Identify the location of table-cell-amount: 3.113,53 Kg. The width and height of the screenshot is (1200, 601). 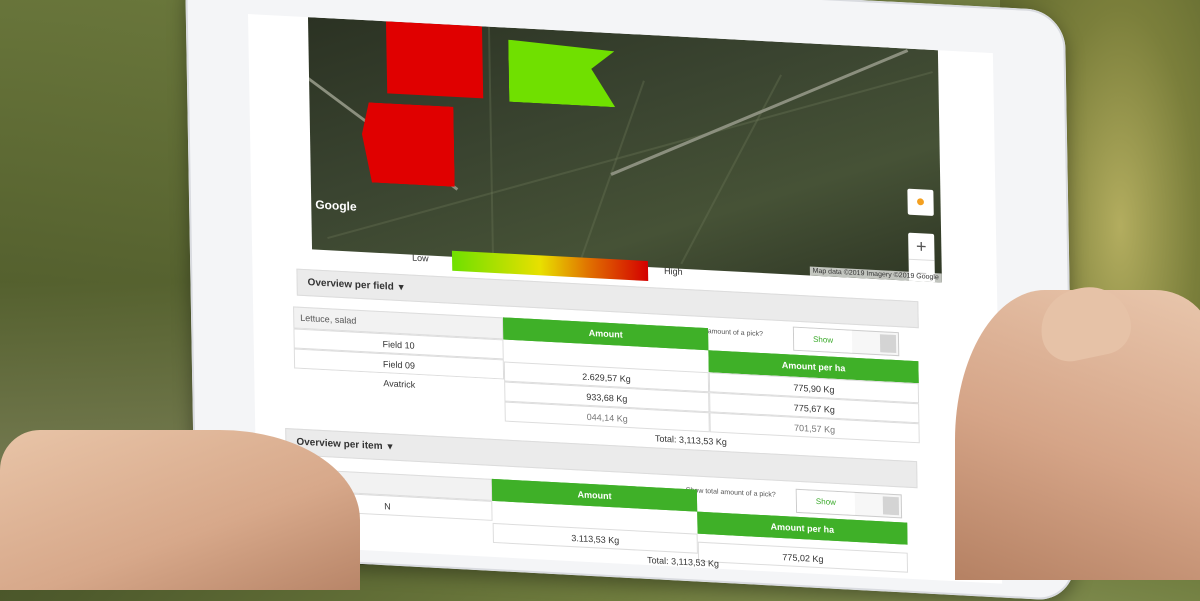
(595, 538).